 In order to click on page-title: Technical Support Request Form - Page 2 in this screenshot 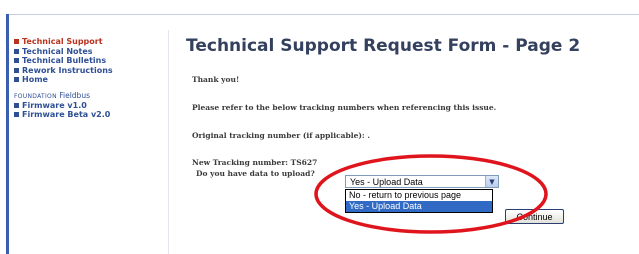, I will do `click(383, 46)`.